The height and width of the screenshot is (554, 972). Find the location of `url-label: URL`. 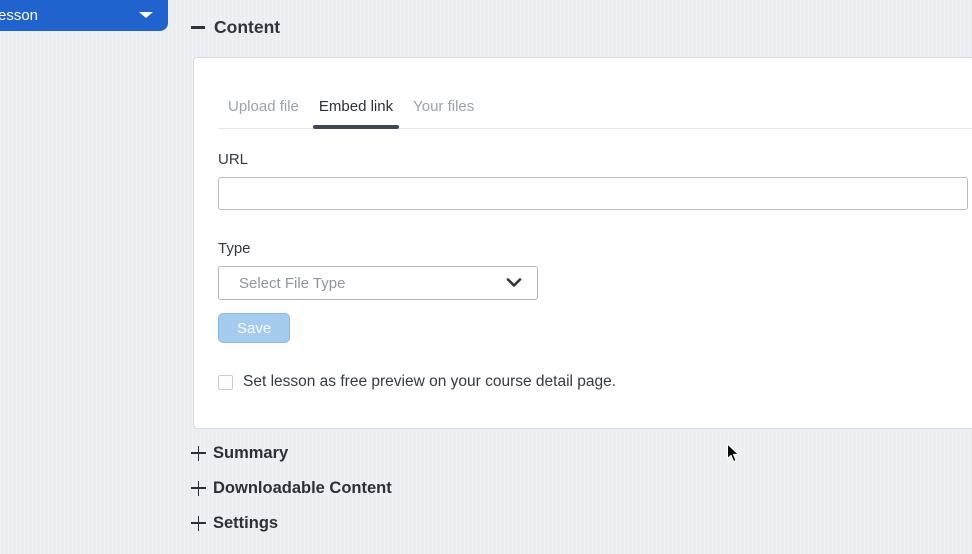

url-label: URL is located at coordinates (233, 159).